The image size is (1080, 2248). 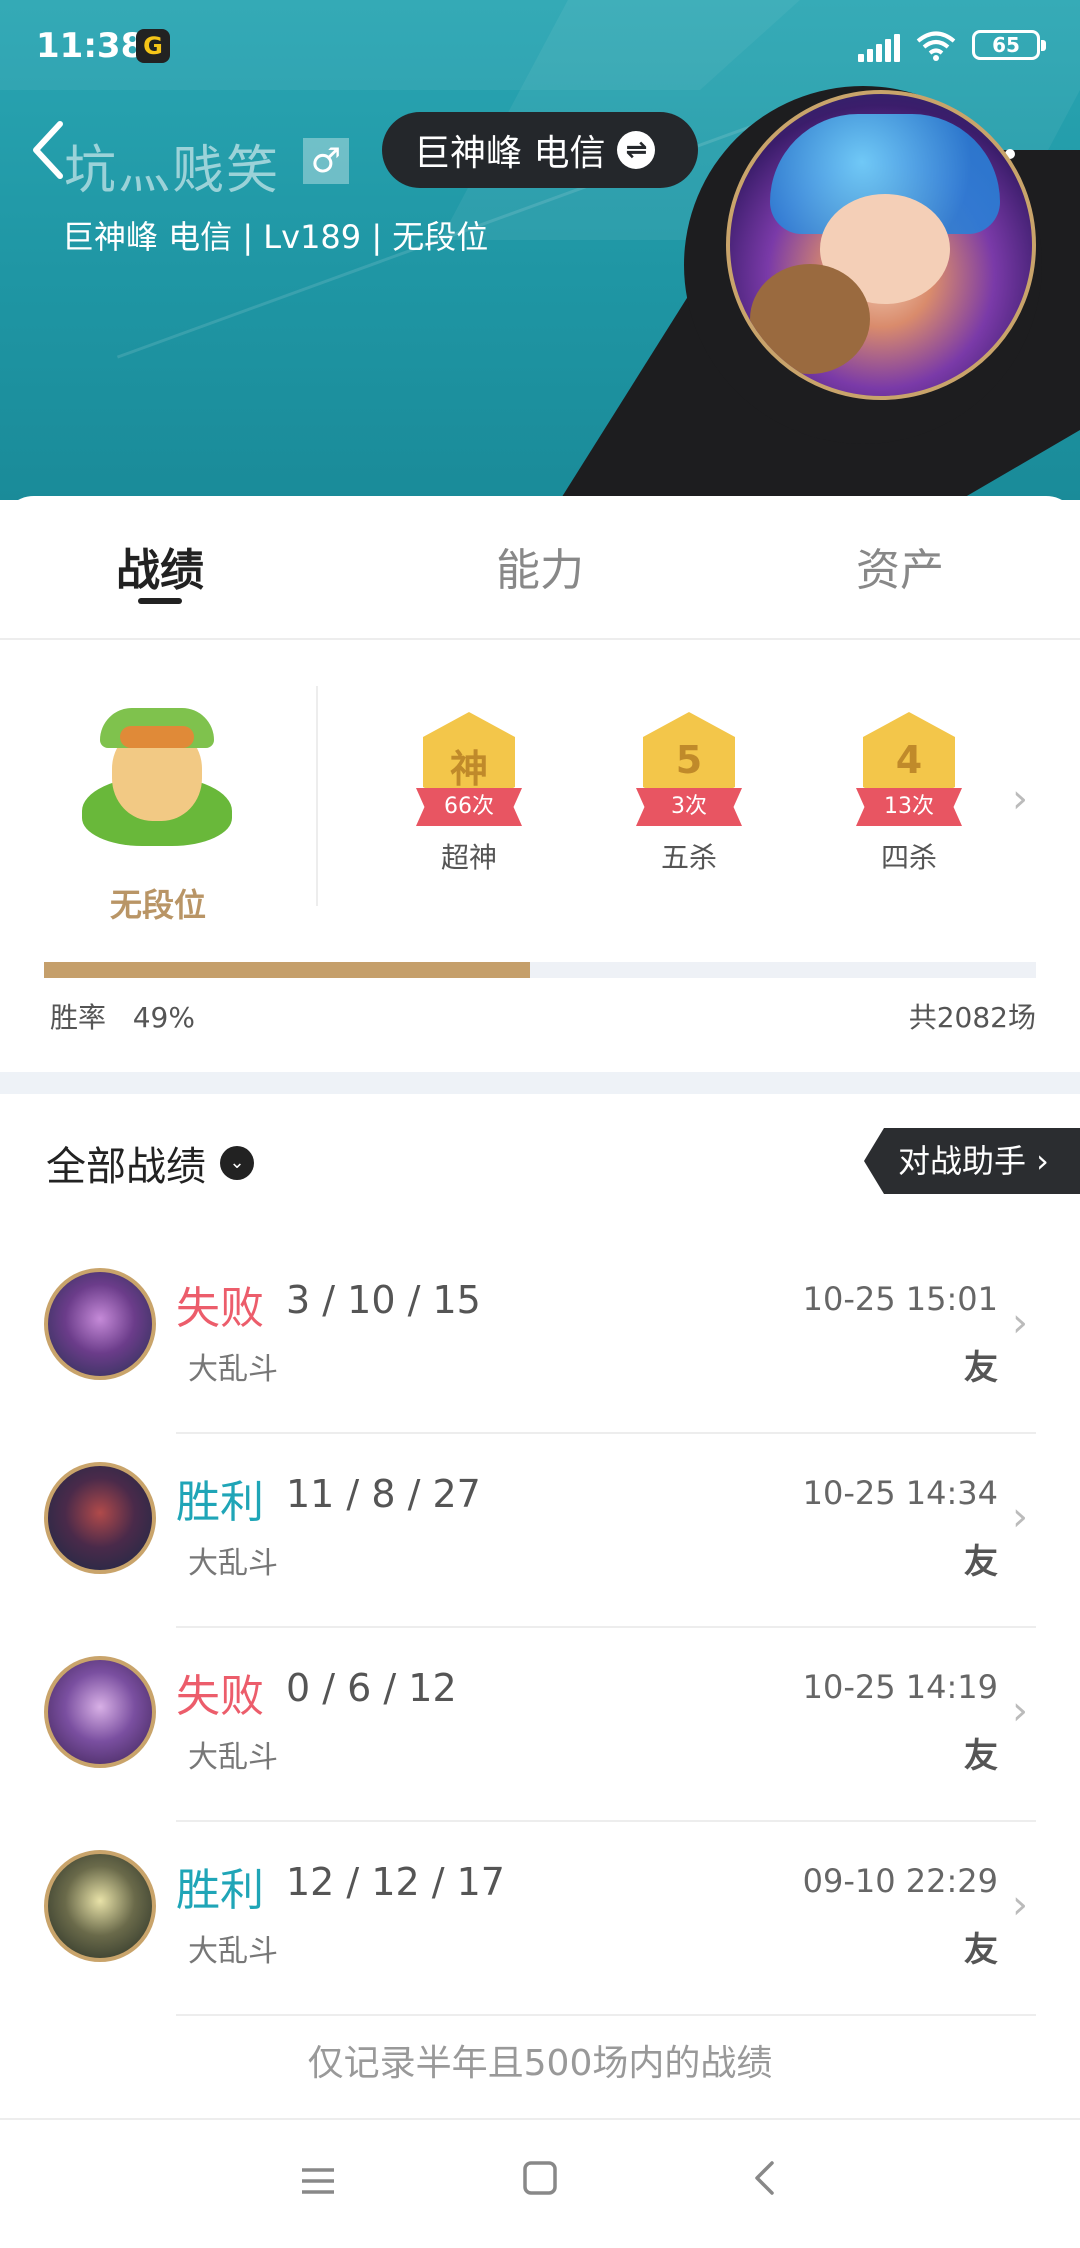 I want to click on avatar, so click(x=881, y=245).